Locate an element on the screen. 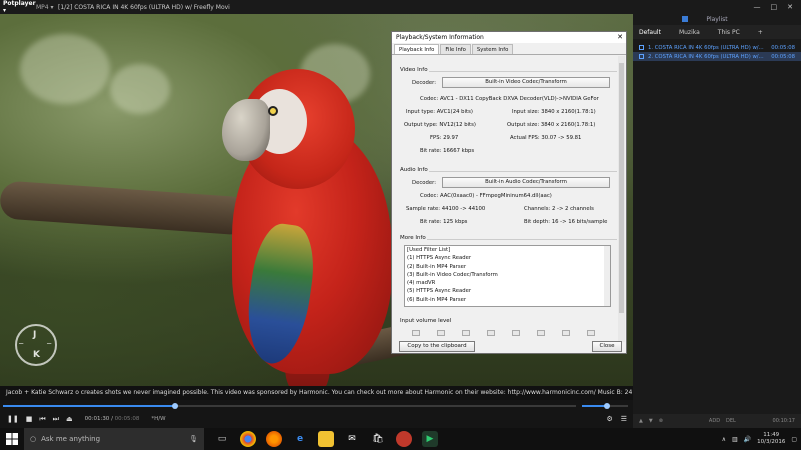 The height and width of the screenshot is (450, 801). video-output-size: Output size: 3840 x 2160(1.78:1) is located at coordinates (551, 125).